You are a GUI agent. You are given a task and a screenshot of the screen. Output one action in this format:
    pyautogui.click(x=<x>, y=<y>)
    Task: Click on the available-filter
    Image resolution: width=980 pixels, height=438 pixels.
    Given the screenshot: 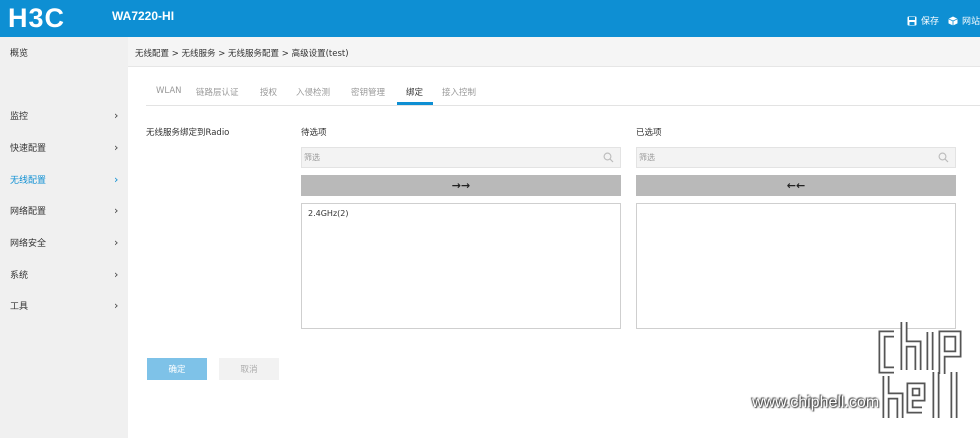 What is the action you would take?
    pyautogui.click(x=461, y=157)
    